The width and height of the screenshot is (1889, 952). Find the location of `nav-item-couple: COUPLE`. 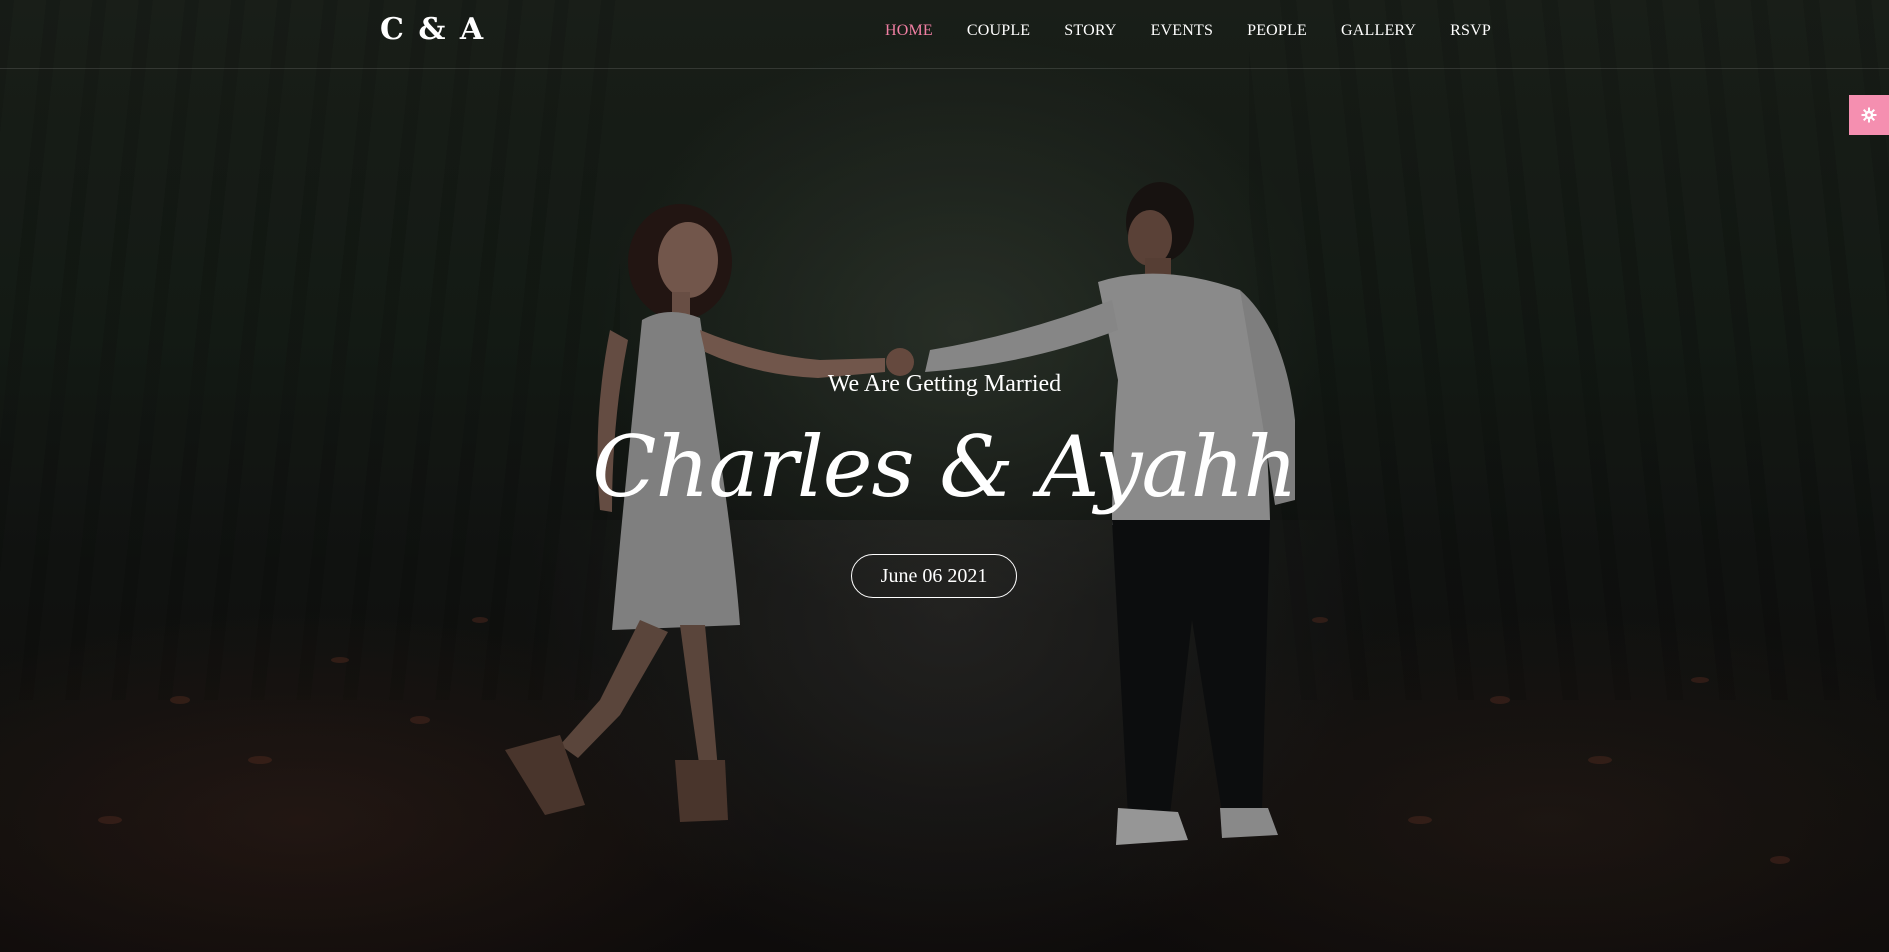

nav-item-couple: COUPLE is located at coordinates (998, 31).